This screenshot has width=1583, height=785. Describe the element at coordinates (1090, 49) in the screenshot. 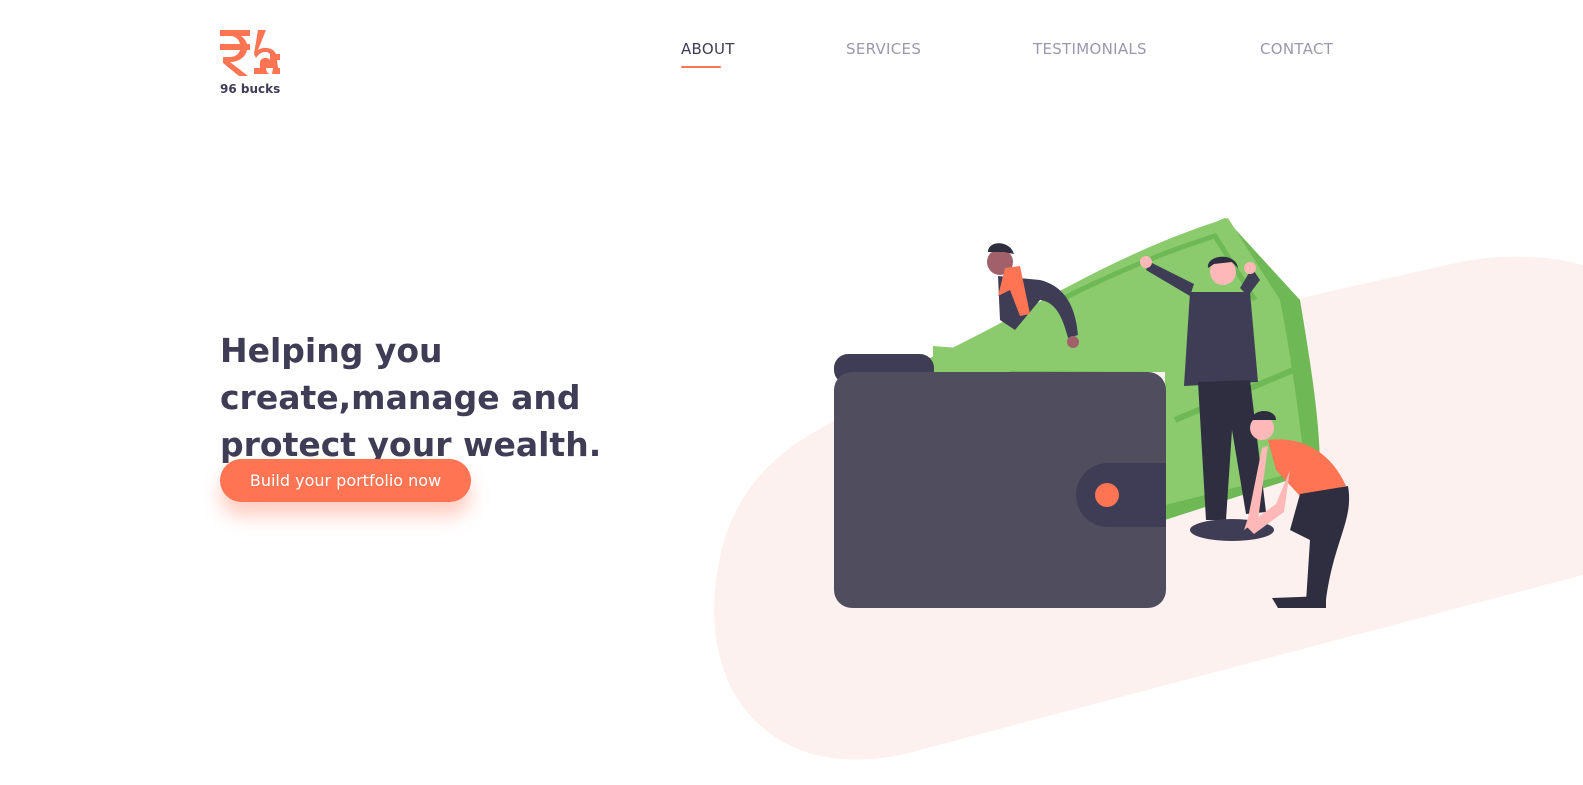

I see `nav-item-testimonials: TESTIMONIALS` at that location.